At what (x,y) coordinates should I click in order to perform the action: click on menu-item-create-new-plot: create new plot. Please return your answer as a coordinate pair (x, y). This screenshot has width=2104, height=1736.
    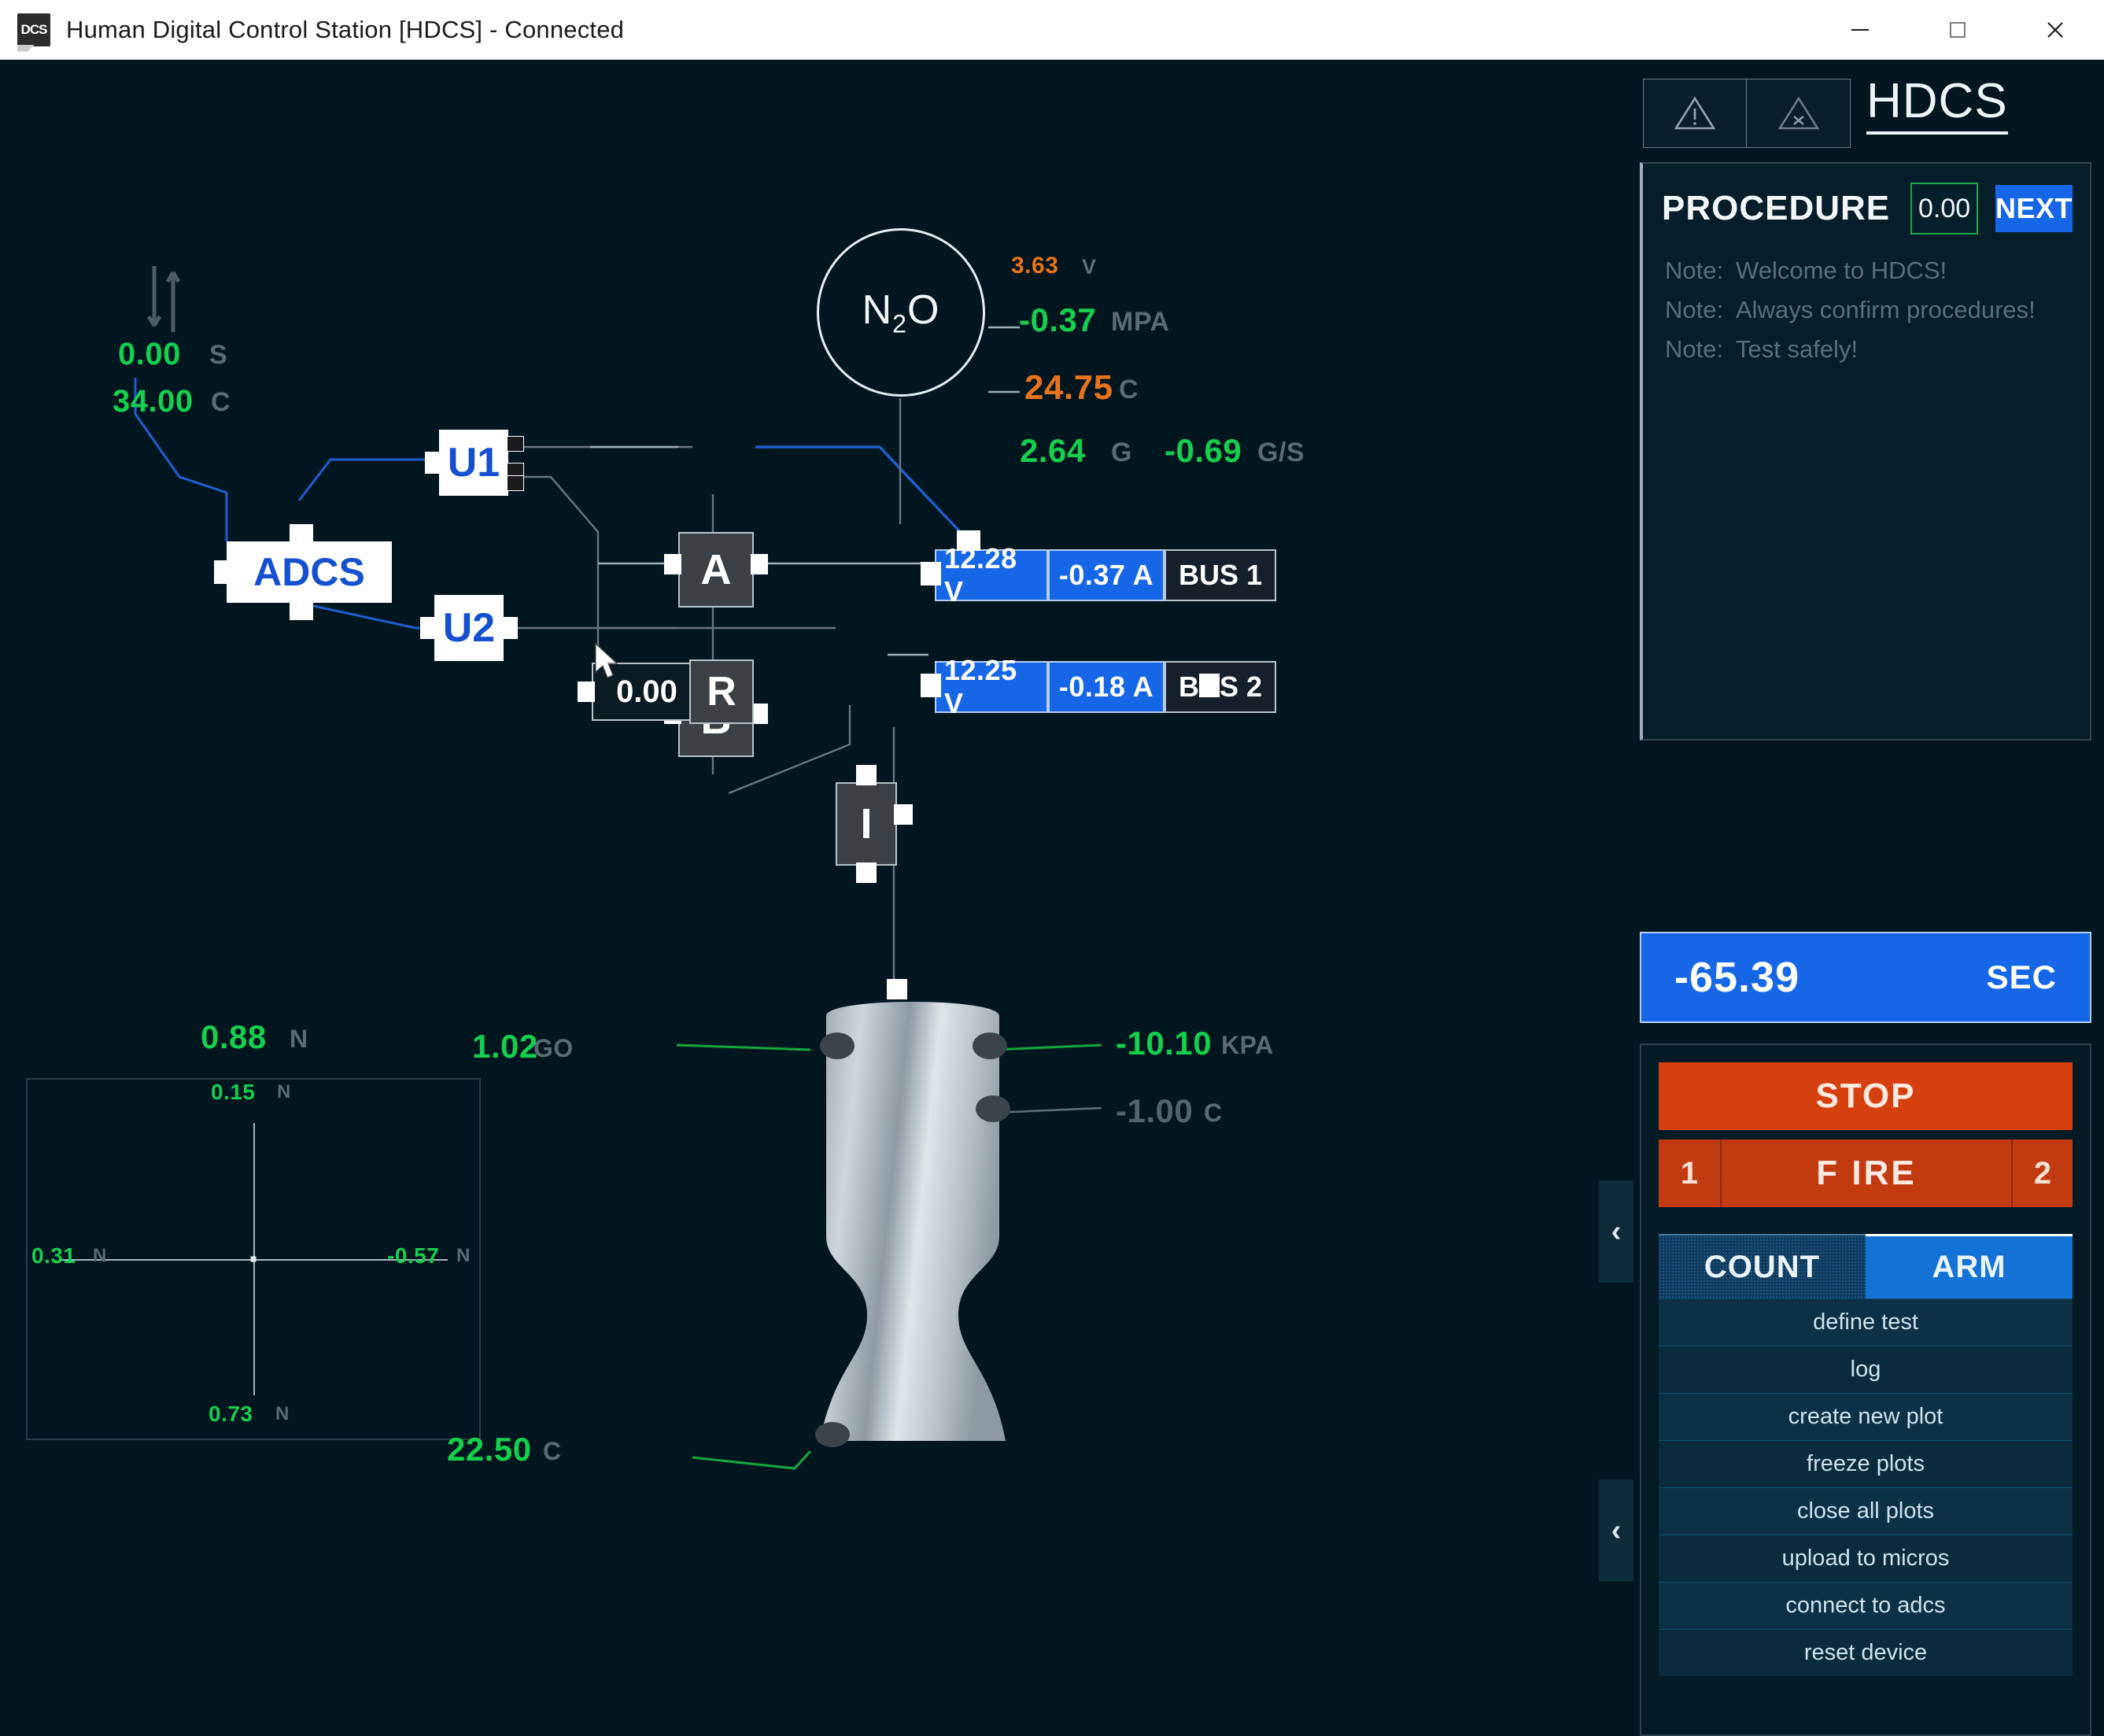
    Looking at the image, I should click on (1866, 1416).